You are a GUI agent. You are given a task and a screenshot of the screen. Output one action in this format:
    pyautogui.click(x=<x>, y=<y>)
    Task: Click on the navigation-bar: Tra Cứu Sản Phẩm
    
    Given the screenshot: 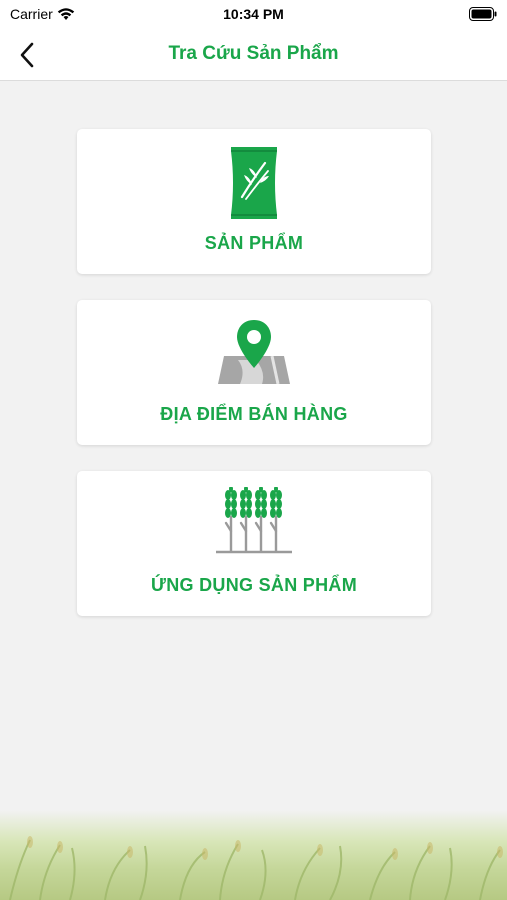 What is the action you would take?
    pyautogui.click(x=253, y=55)
    